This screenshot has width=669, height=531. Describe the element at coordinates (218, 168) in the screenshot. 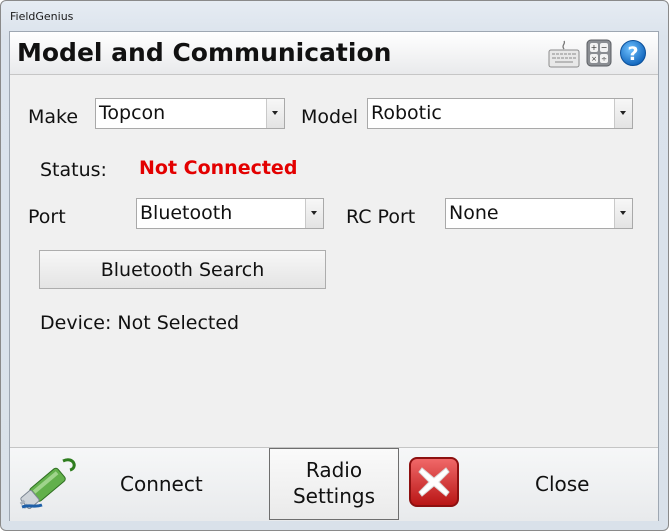

I see `status-value: Not Connected` at that location.